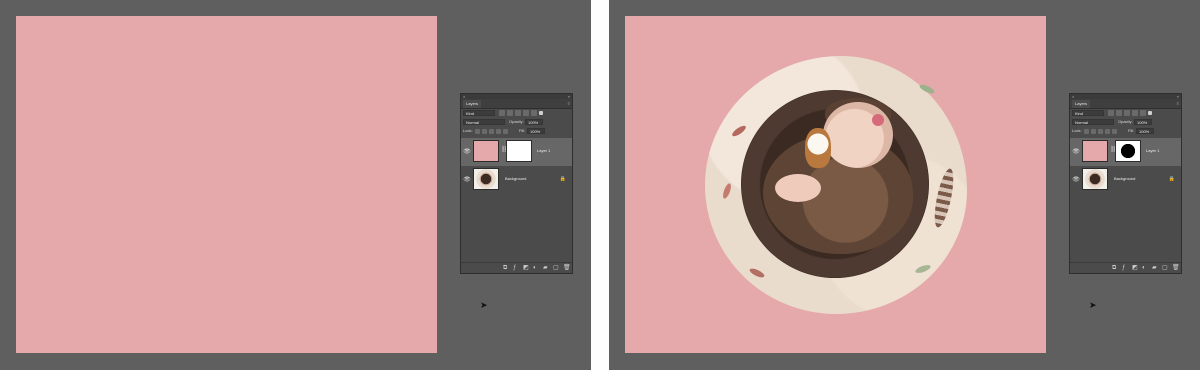 This screenshot has width=1200, height=370. What do you see at coordinates (818, 148) in the screenshot?
I see `owl-toy` at bounding box center [818, 148].